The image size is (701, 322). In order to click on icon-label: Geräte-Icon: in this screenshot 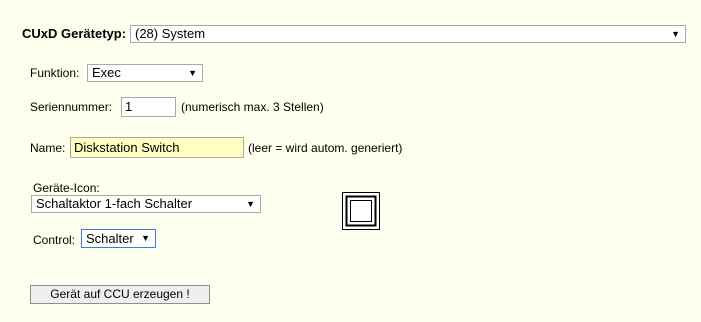, I will do `click(66, 188)`.